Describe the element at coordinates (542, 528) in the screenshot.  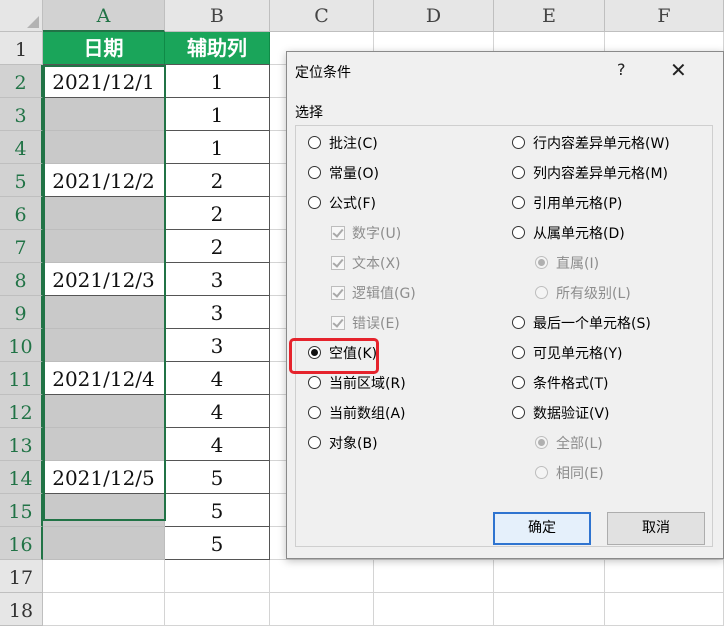
I see `ok-button: 确定` at that location.